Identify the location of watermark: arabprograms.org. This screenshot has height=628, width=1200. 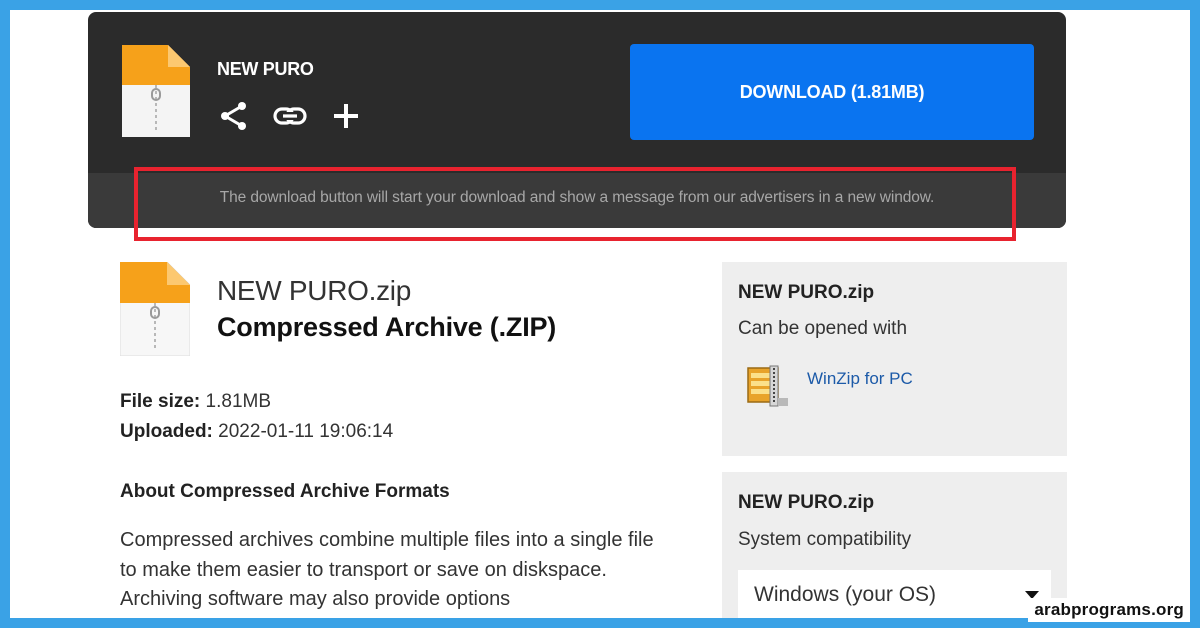
(1109, 610).